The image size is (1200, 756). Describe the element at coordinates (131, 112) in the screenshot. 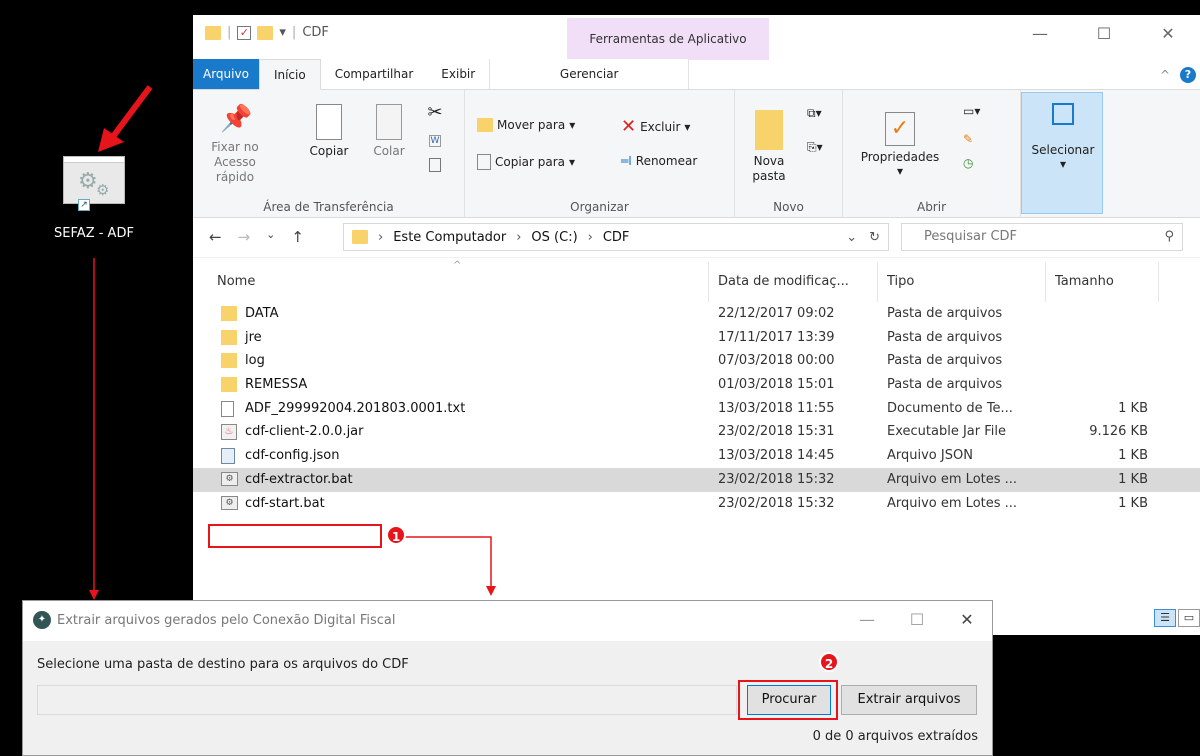

I see `pointer-arrow-shaft` at that location.